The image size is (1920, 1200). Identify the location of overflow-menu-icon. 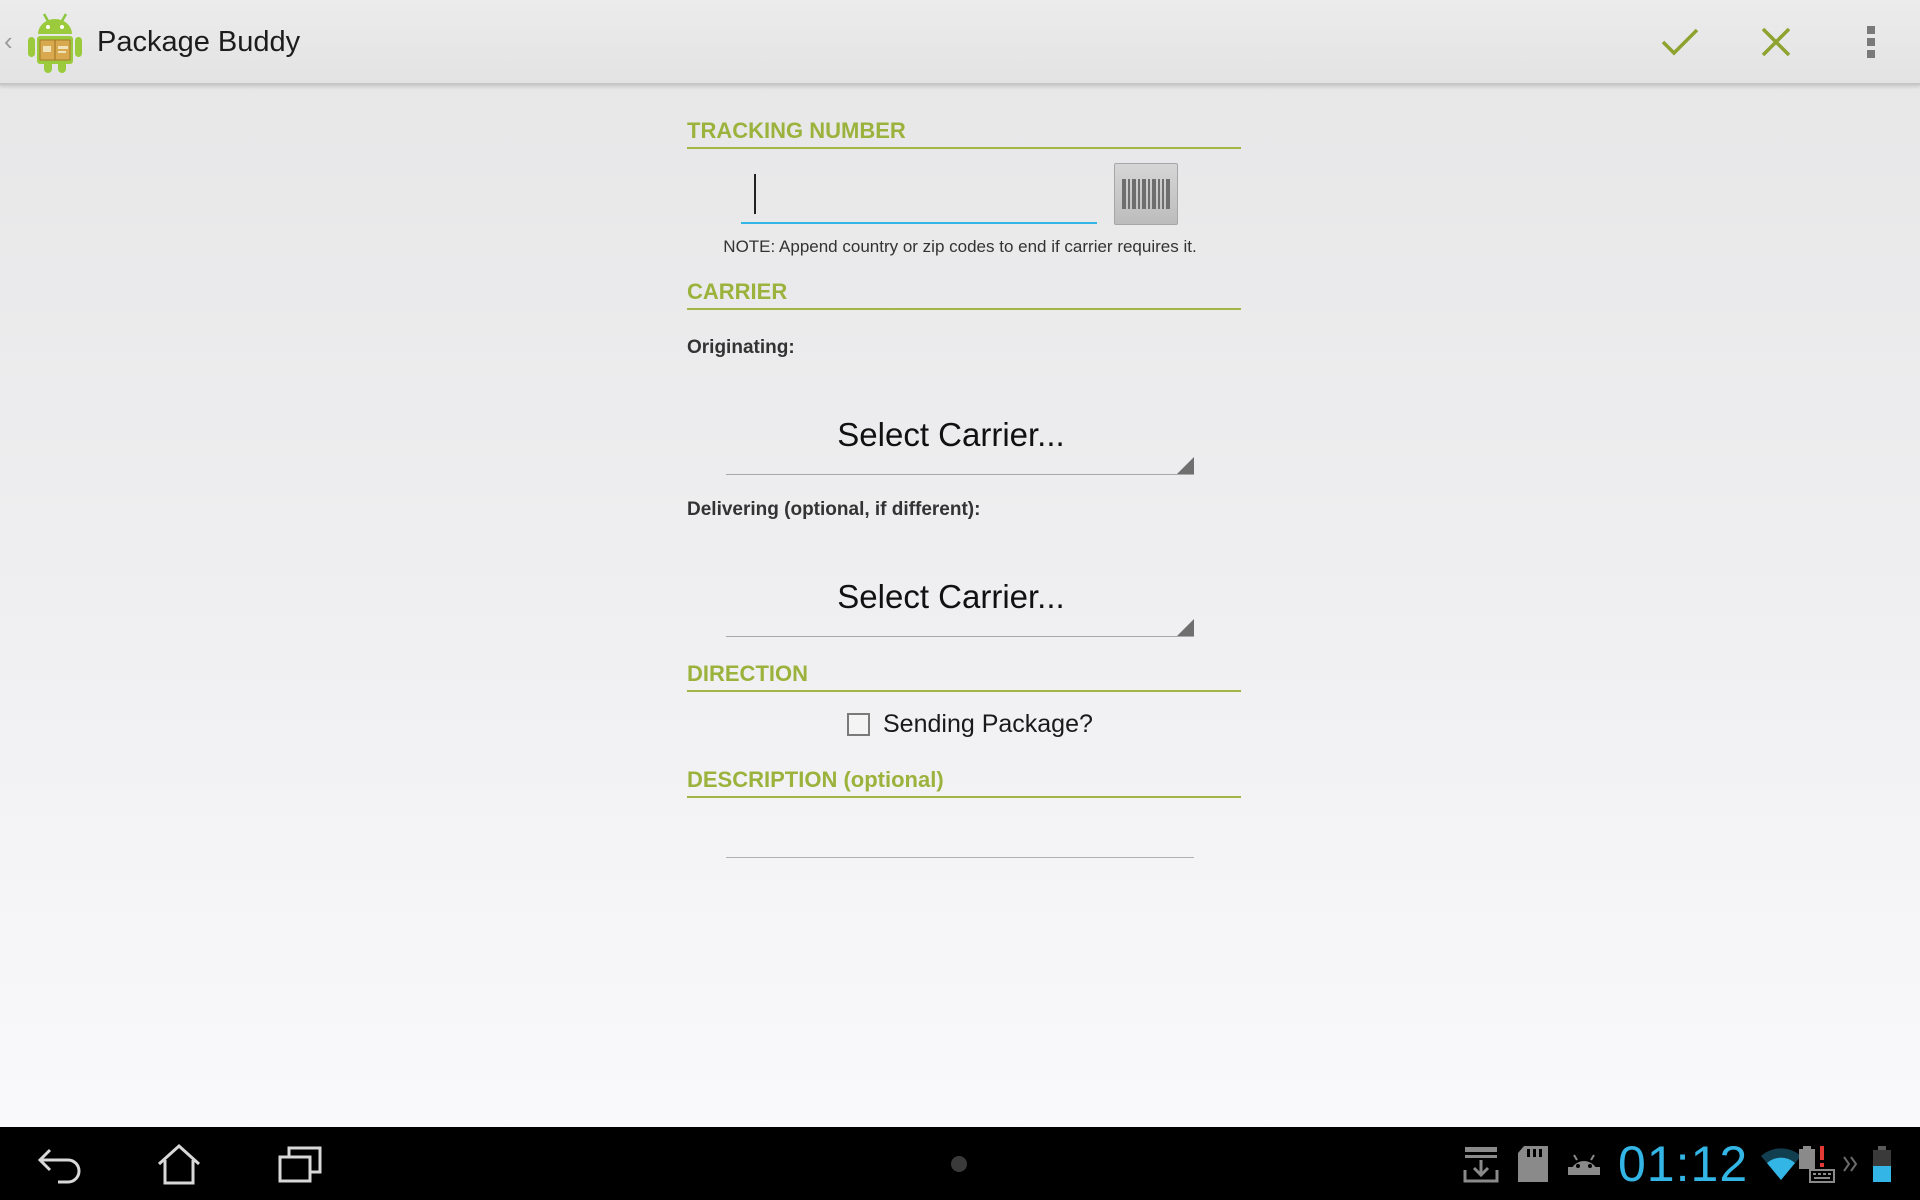
(1871, 41).